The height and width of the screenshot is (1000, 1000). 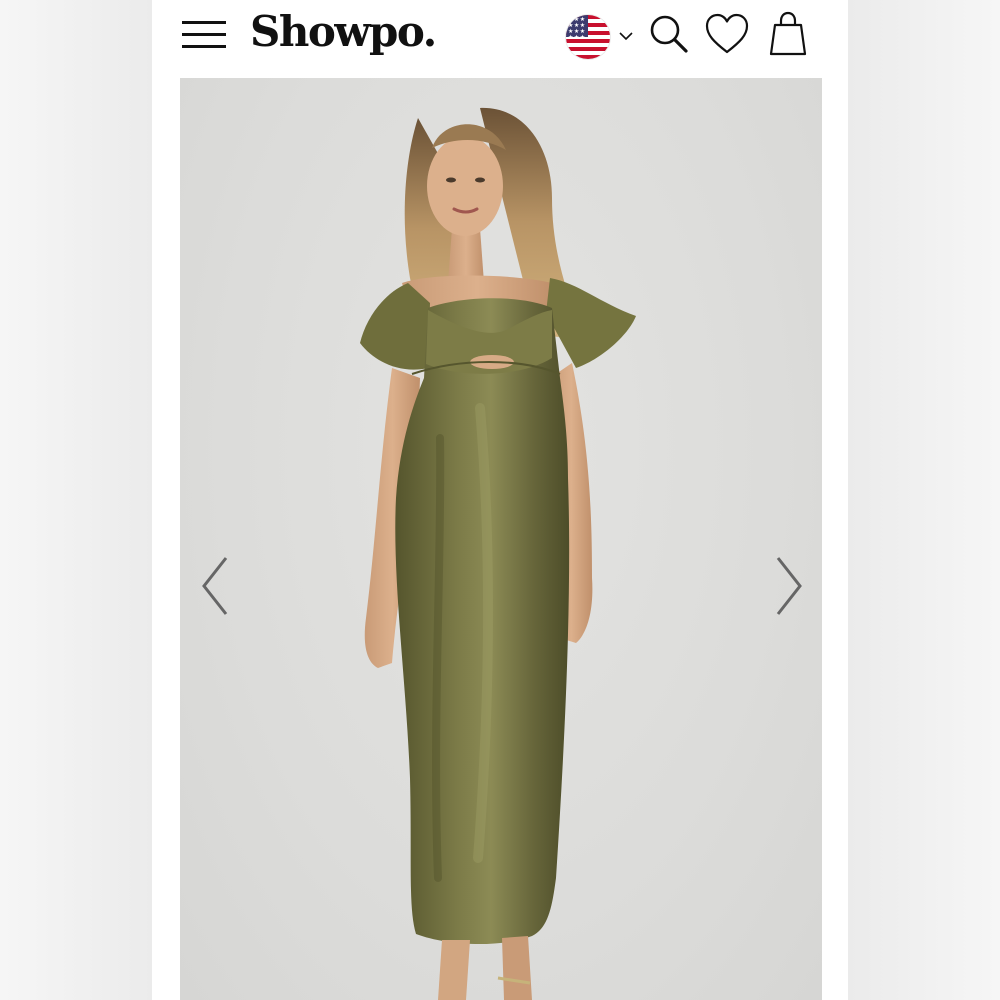 I want to click on chevron-right-icon, so click(x=789, y=586).